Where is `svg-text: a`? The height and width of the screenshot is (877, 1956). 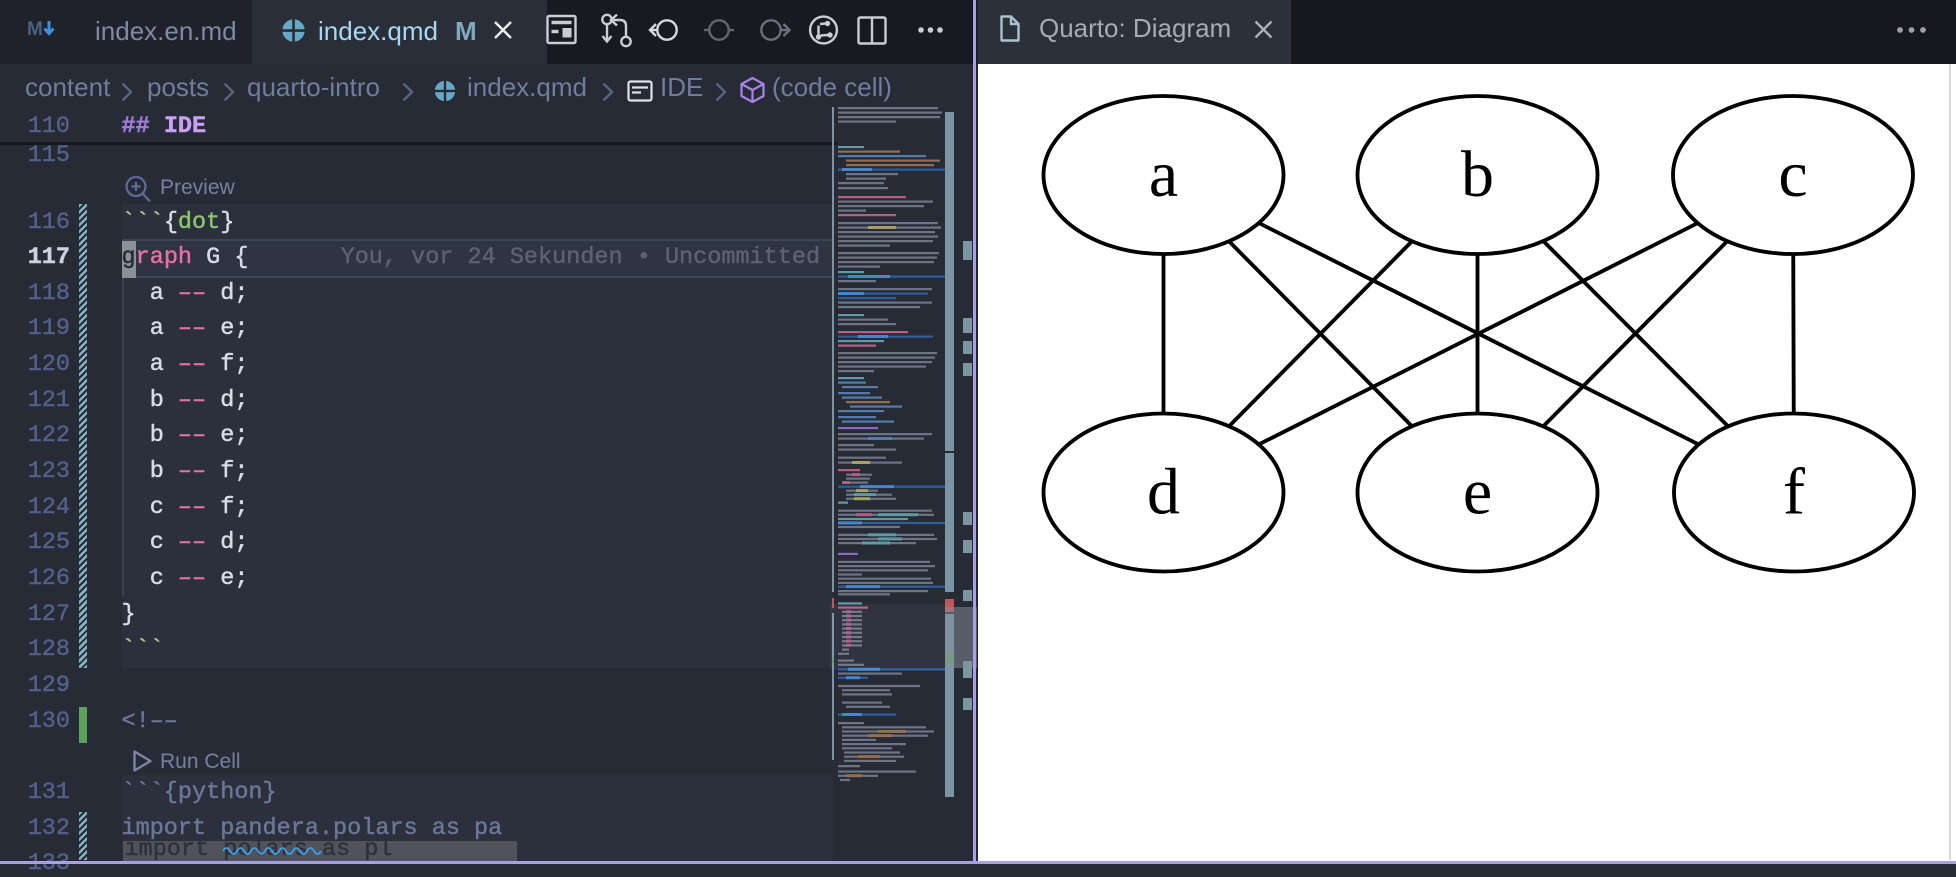
svg-text: a is located at coordinates (1163, 174).